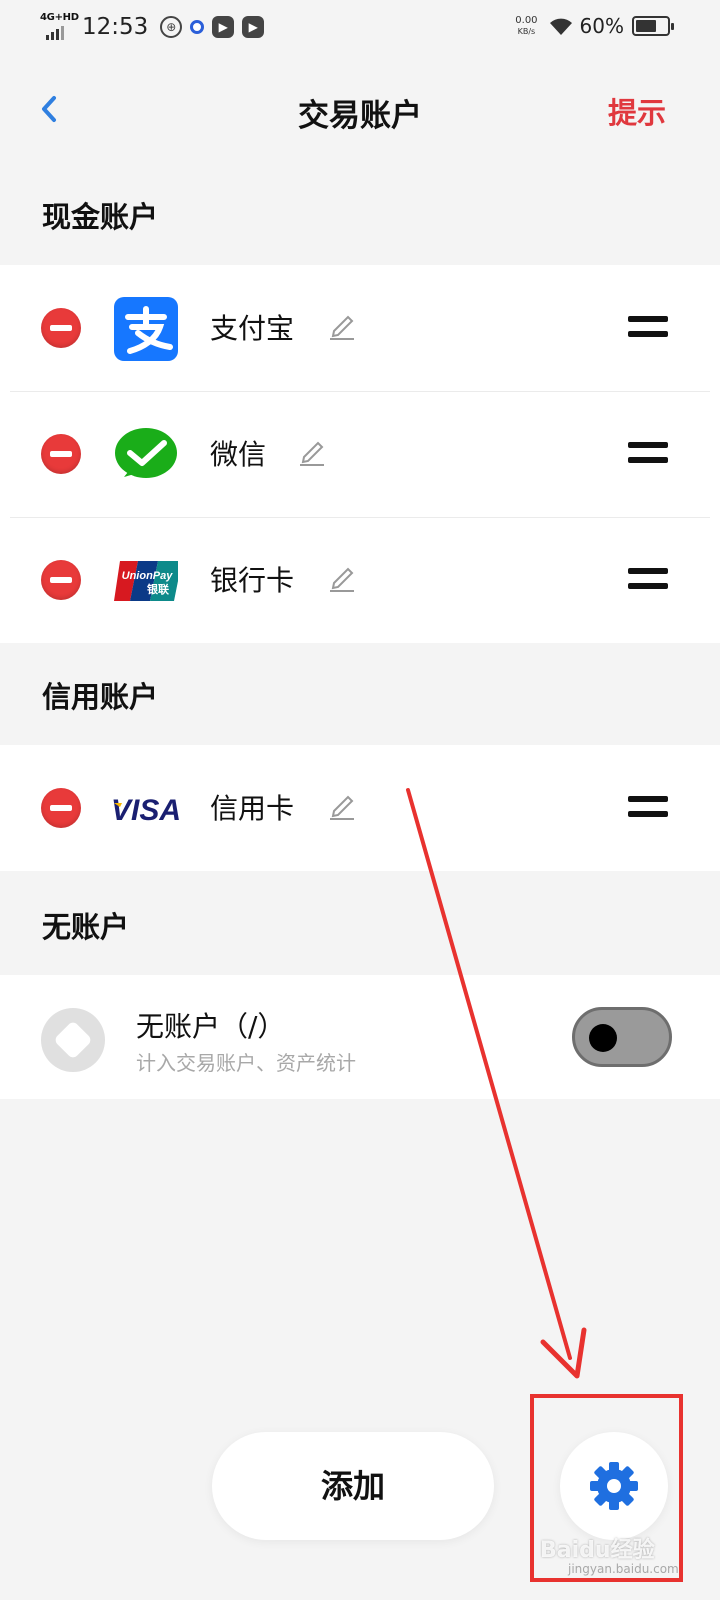 This screenshot has height=1600, width=720. I want to click on tip-button: 提示, so click(637, 111).